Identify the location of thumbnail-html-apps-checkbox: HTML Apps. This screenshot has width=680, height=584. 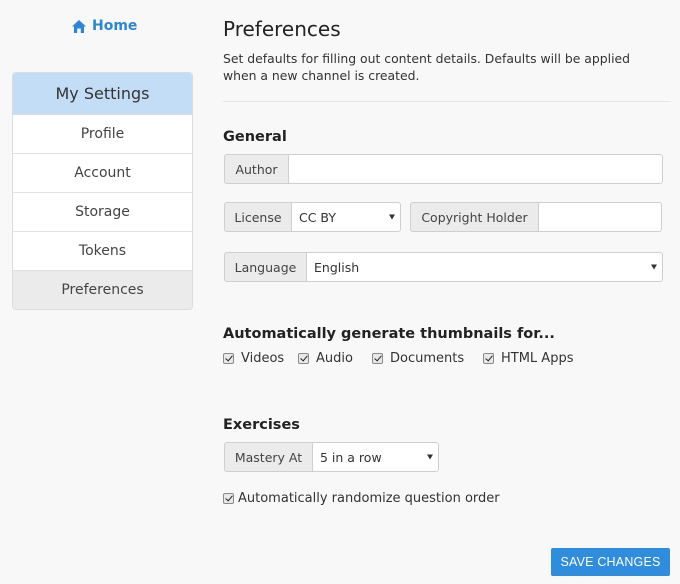
(528, 358).